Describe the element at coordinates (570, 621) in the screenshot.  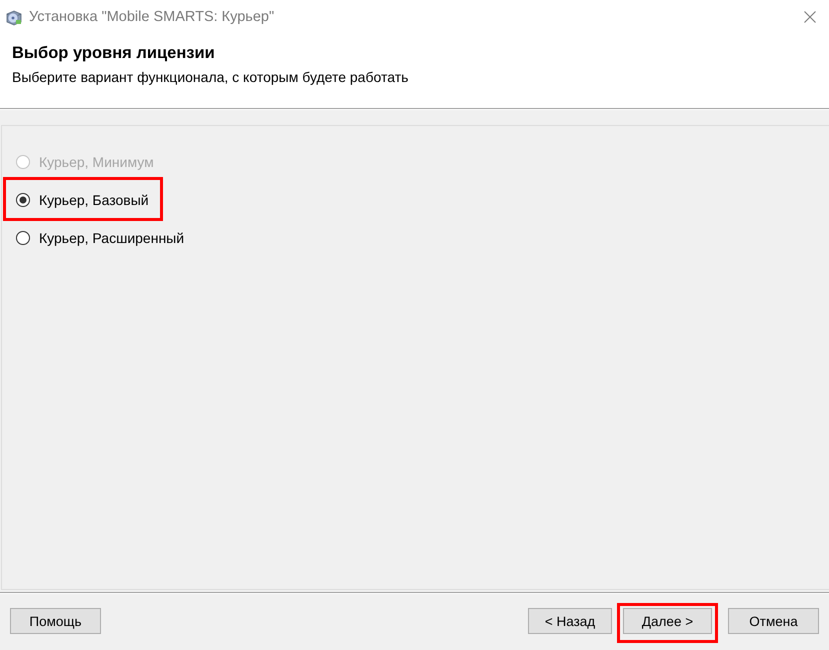
I see `back-button: < Назад` at that location.